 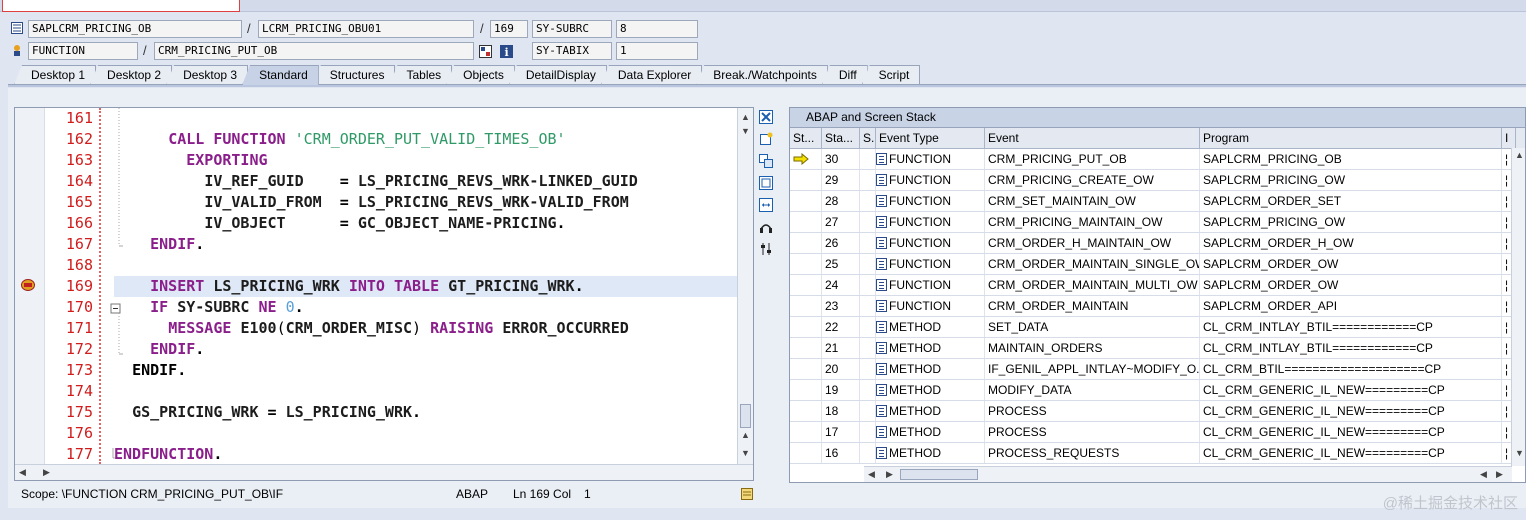 I want to click on where-used-icon, so click(x=485, y=51).